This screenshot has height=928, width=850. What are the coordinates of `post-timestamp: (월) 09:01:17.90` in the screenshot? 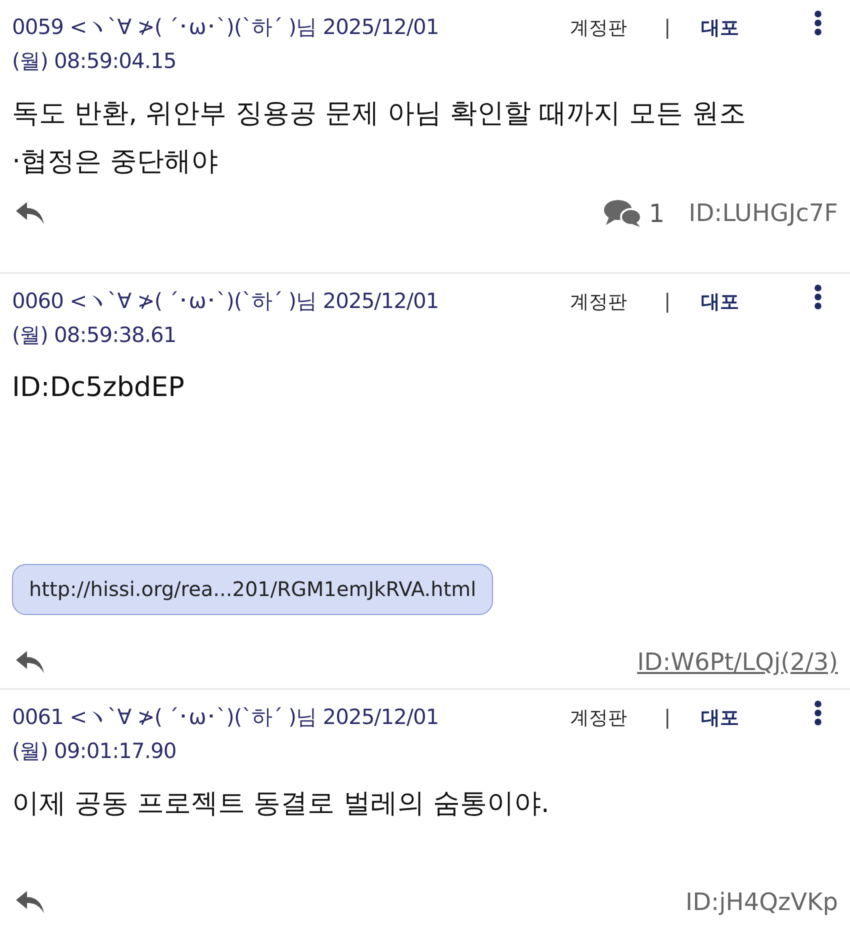 It's located at (95, 751).